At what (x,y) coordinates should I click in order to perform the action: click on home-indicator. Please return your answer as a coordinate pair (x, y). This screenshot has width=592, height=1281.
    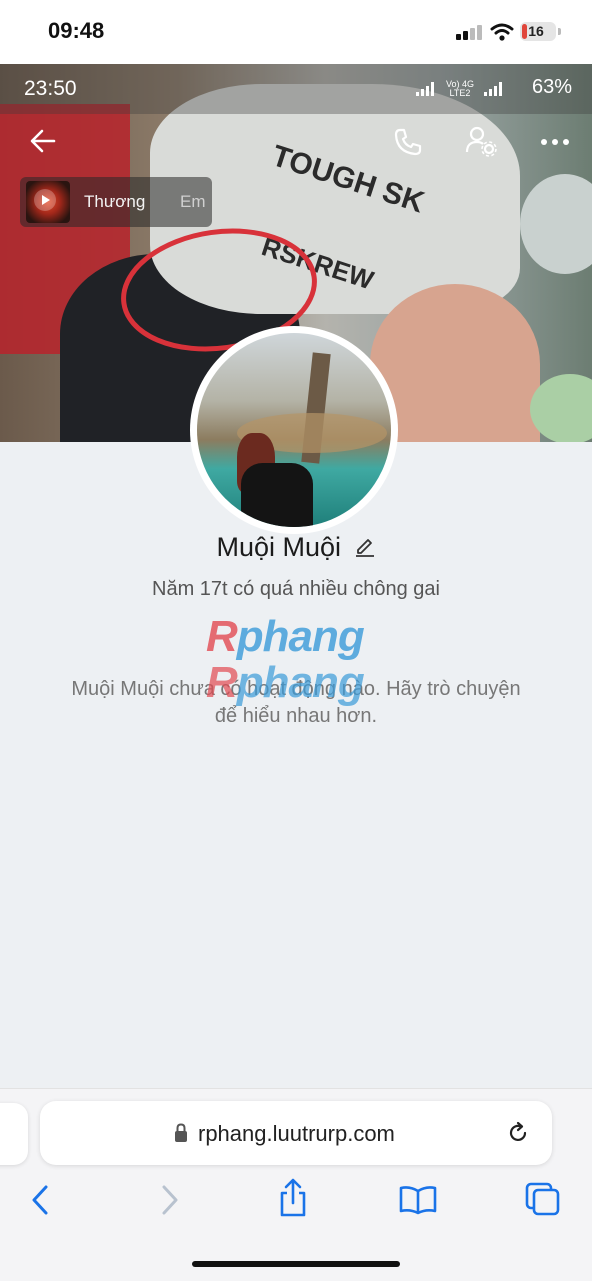
    Looking at the image, I should click on (296, 1264).